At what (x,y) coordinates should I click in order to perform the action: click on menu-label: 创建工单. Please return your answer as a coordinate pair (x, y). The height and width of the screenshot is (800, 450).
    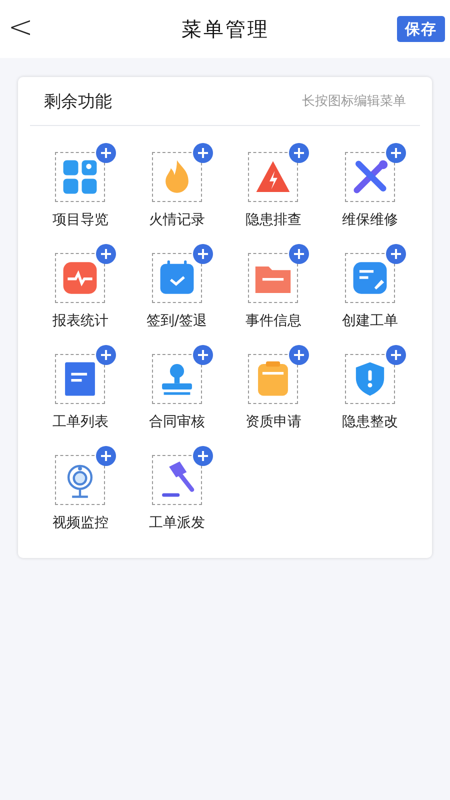
    Looking at the image, I should click on (370, 321).